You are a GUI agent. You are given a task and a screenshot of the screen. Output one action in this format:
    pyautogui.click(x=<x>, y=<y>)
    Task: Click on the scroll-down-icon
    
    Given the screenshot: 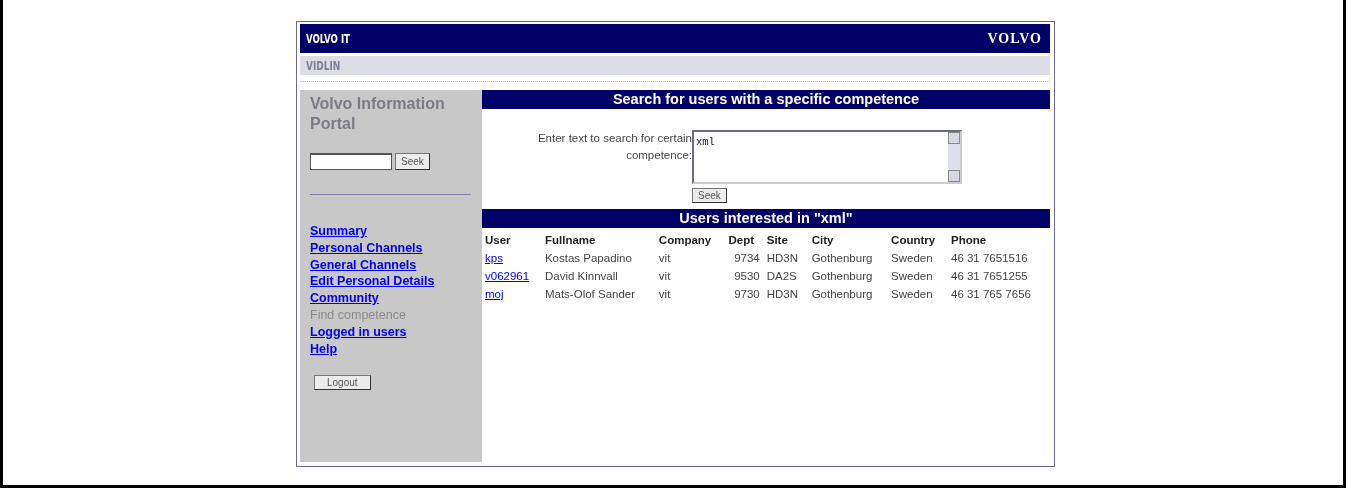 What is the action you would take?
    pyautogui.click(x=954, y=176)
    